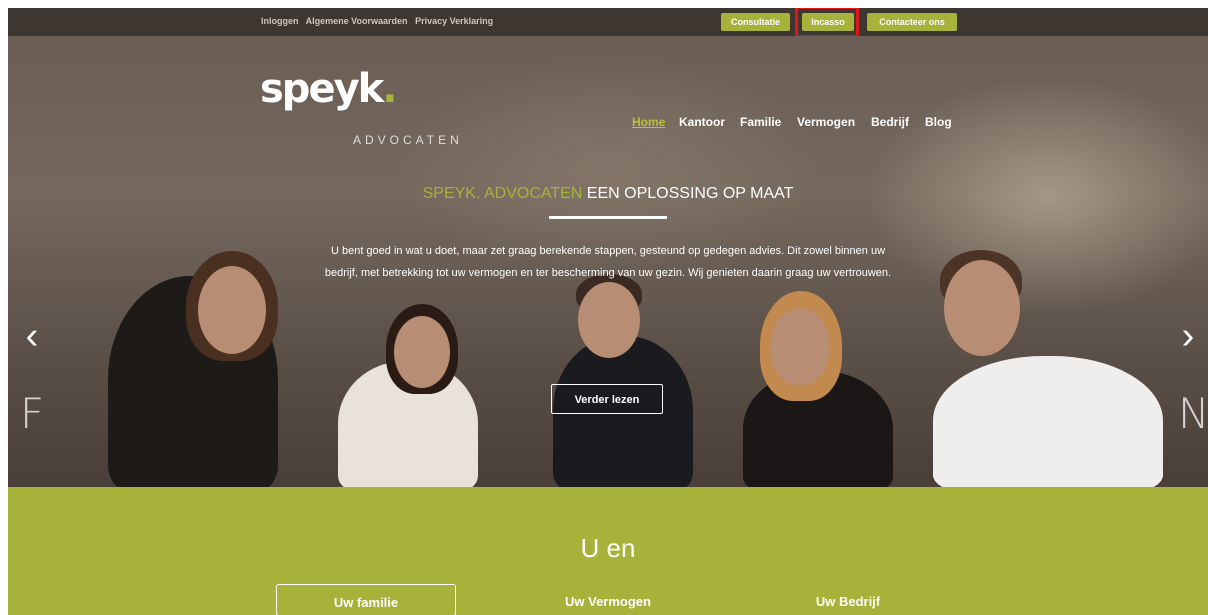 The width and height of the screenshot is (1208, 615). What do you see at coordinates (608, 548) in the screenshot?
I see `section-title: U en` at bounding box center [608, 548].